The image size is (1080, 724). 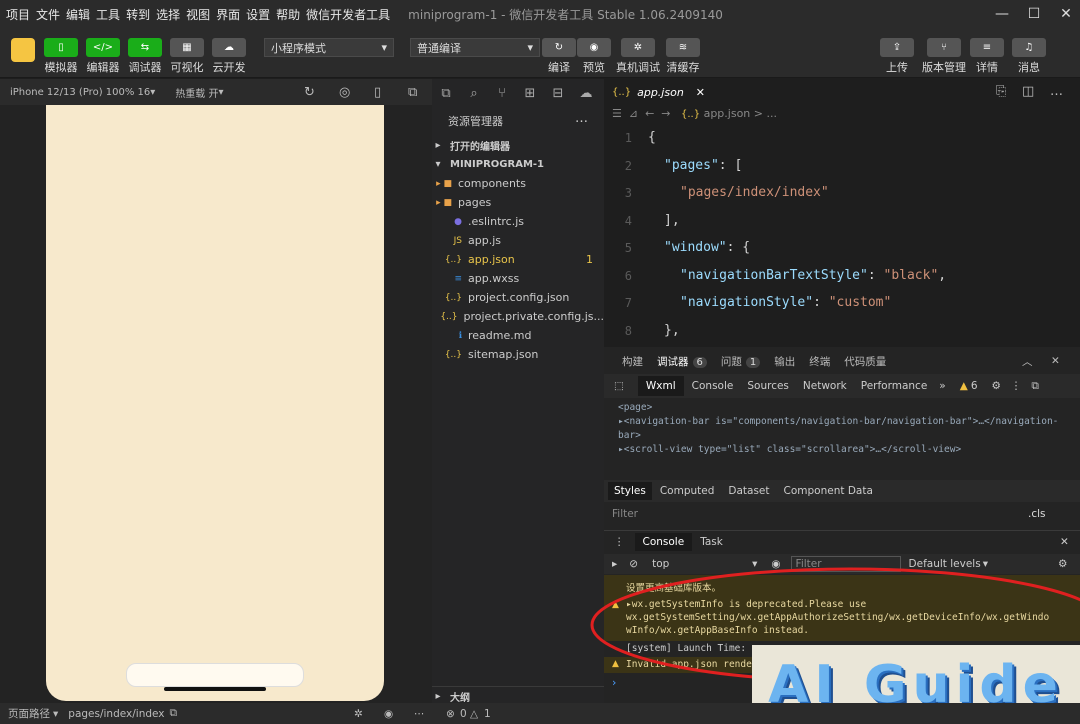 I want to click on menu-tools: 工具, so click(x=108, y=14).